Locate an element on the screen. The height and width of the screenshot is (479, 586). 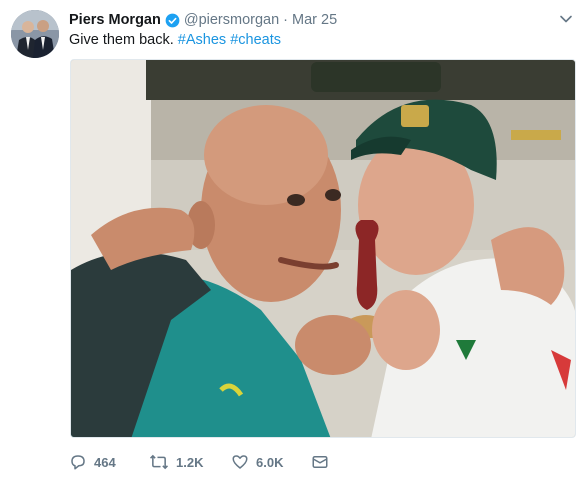
heart-icon is located at coordinates (240, 462).